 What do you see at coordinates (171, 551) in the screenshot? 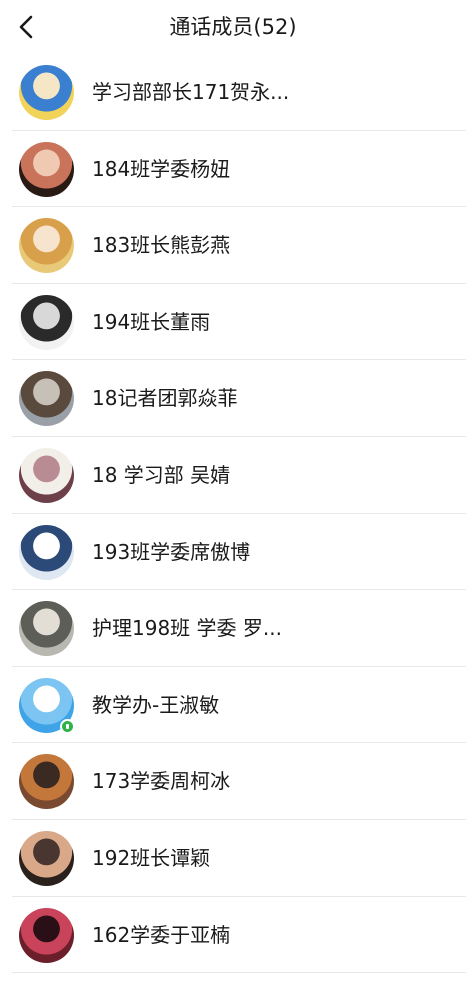
I see `member-name: 193班学委席傲博` at bounding box center [171, 551].